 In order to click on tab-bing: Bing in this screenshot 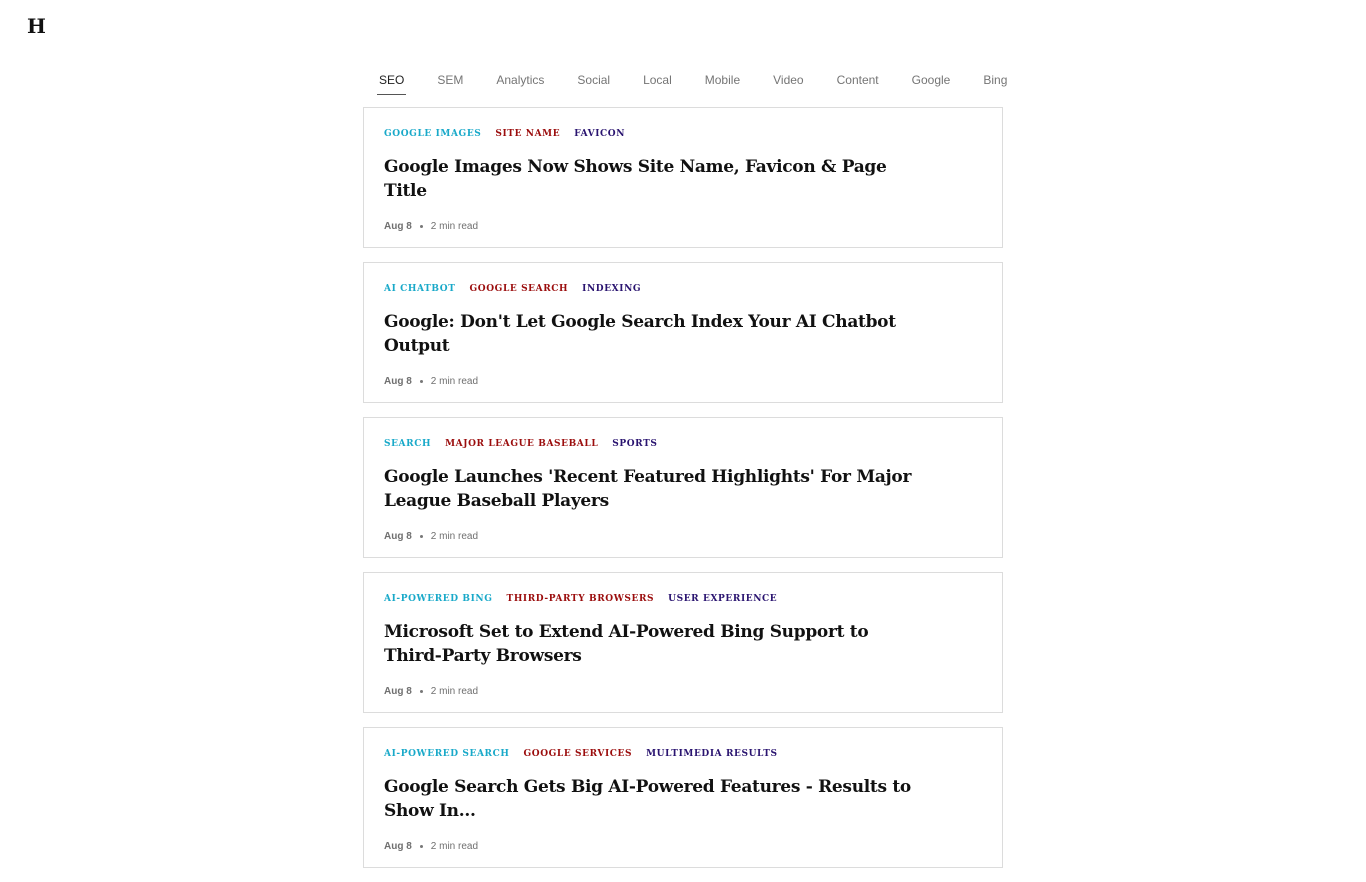, I will do `click(995, 79)`.